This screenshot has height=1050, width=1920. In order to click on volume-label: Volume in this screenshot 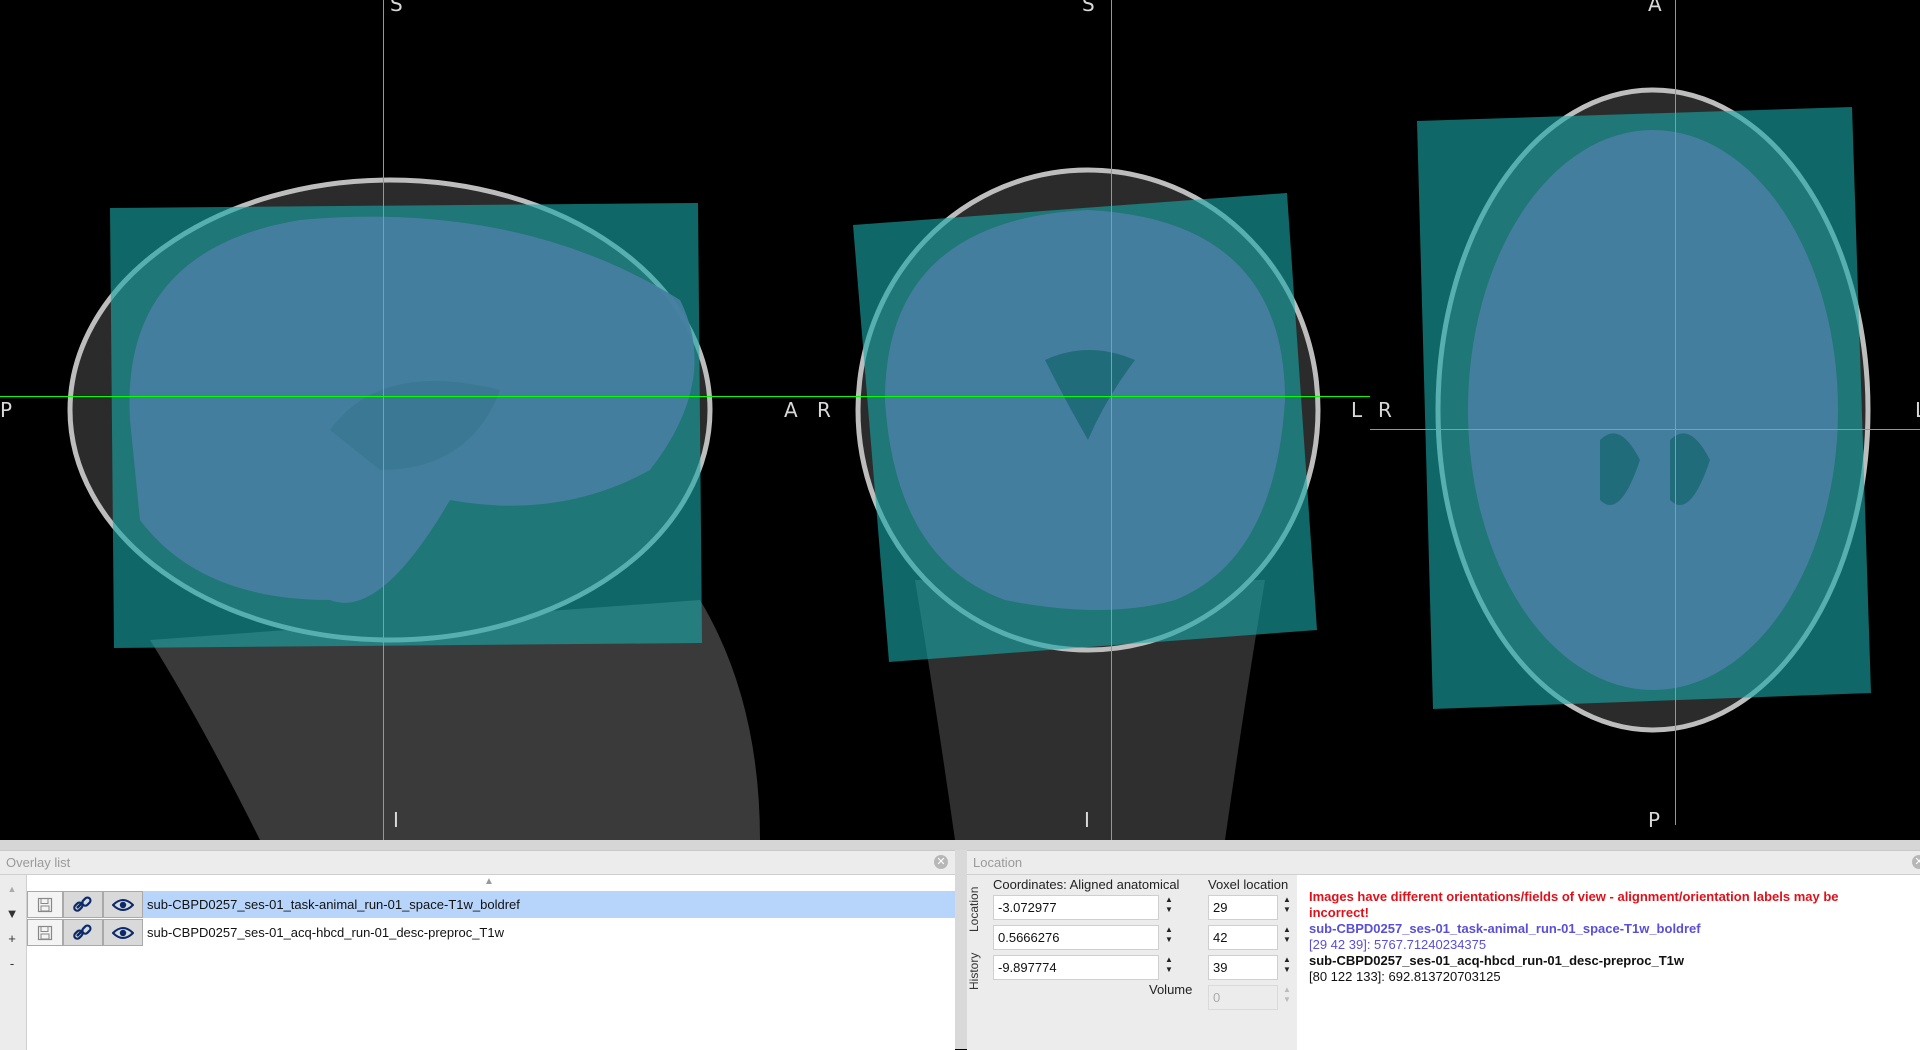, I will do `click(1171, 989)`.